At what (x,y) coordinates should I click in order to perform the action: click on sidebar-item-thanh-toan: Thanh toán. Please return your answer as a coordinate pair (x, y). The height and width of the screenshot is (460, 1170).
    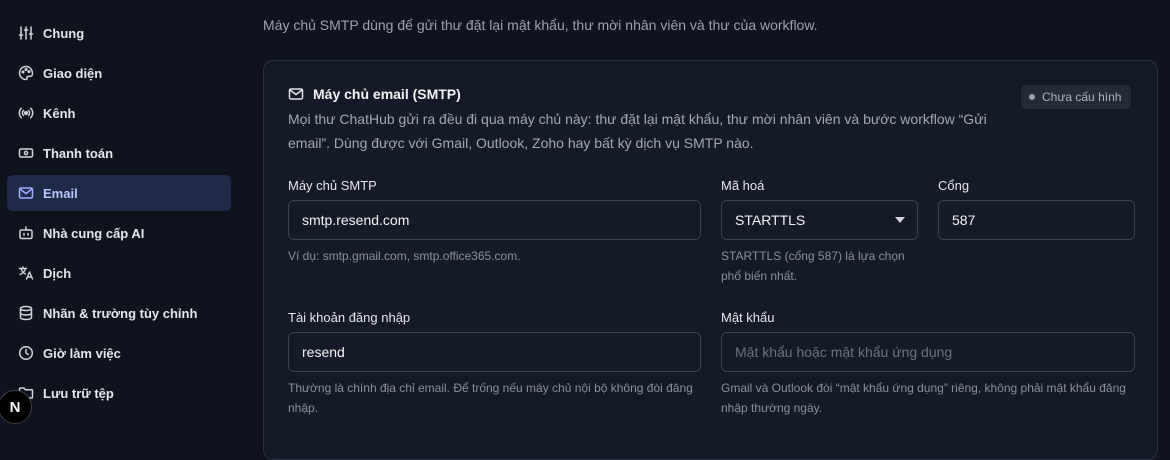
    Looking at the image, I should click on (119, 153).